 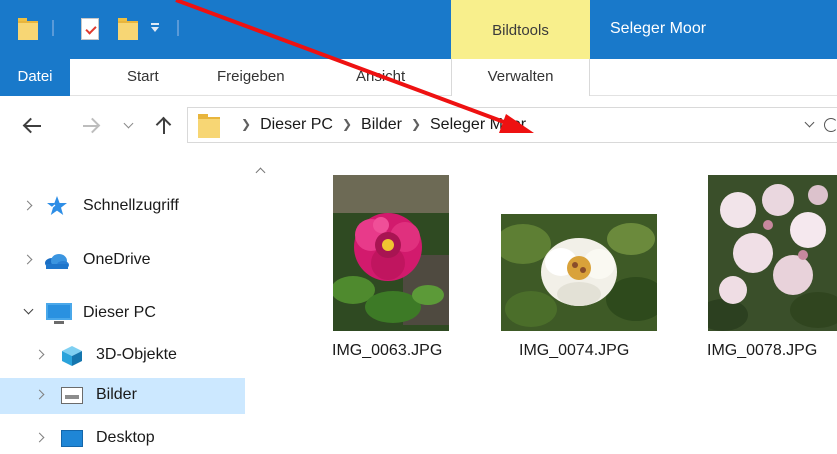 I want to click on desktop-folder-icon, so click(x=72, y=438).